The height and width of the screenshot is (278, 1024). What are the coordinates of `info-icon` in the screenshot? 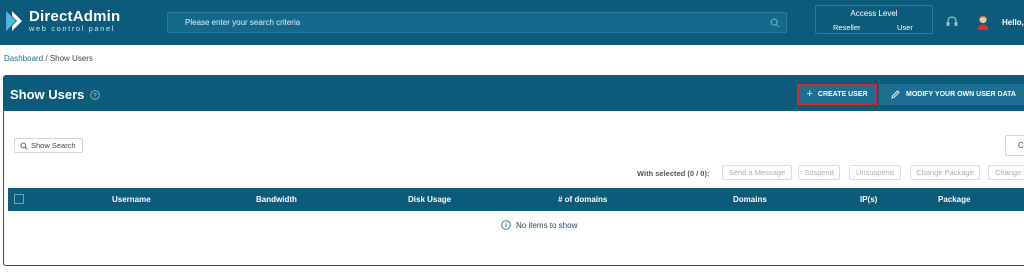 It's located at (506, 225).